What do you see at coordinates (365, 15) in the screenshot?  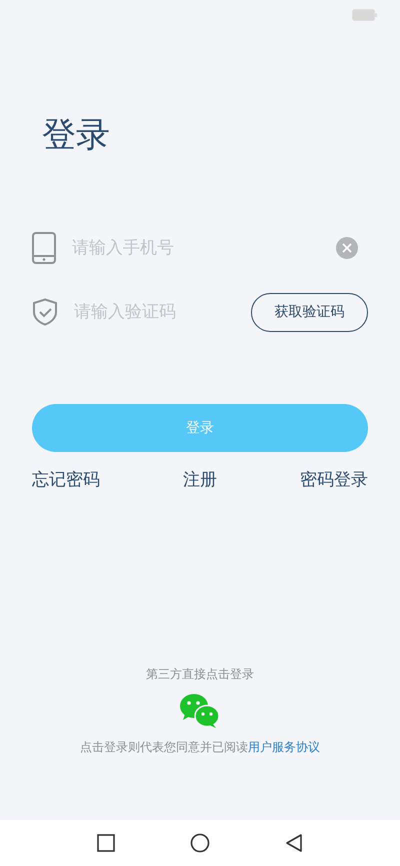 I see `battery-icon` at bounding box center [365, 15].